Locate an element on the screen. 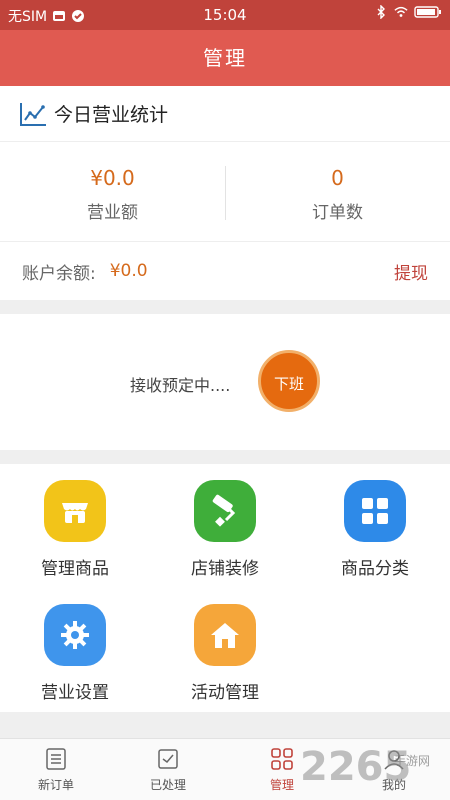 Image resolution: width=450 pixels, height=800 pixels. grid-label: 店铺装修 is located at coordinates (225, 569).